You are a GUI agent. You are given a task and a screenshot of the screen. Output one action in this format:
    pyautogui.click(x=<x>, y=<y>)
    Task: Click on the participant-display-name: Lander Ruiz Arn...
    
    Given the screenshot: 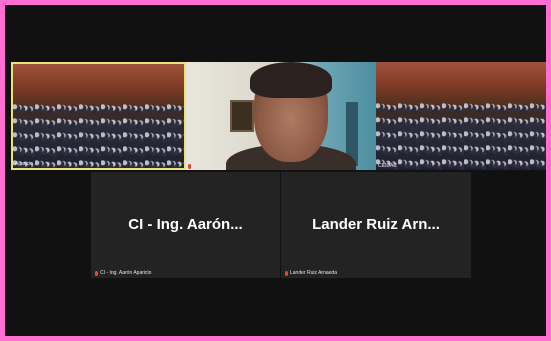 What is the action you would take?
    pyautogui.click(x=376, y=224)
    